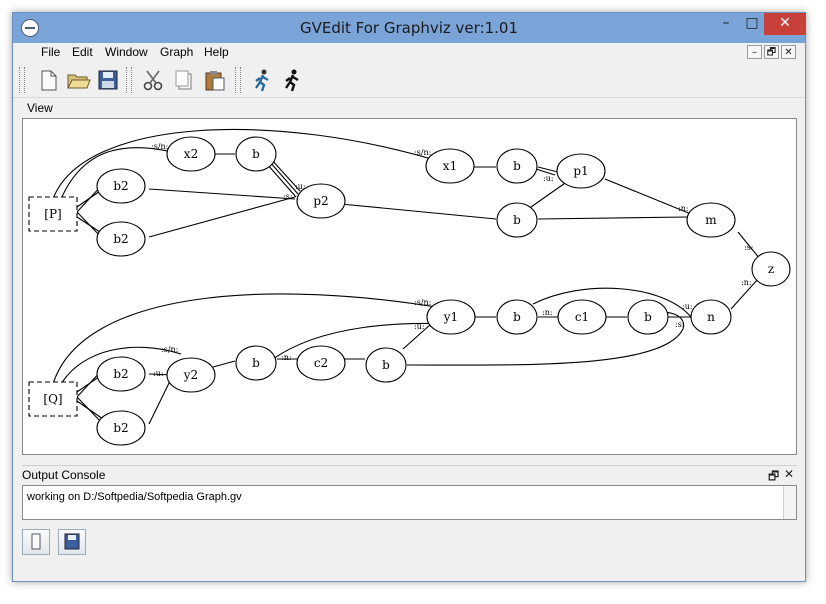 Image resolution: width=826 pixels, height=604 pixels. I want to click on node-n: n, so click(711, 317).